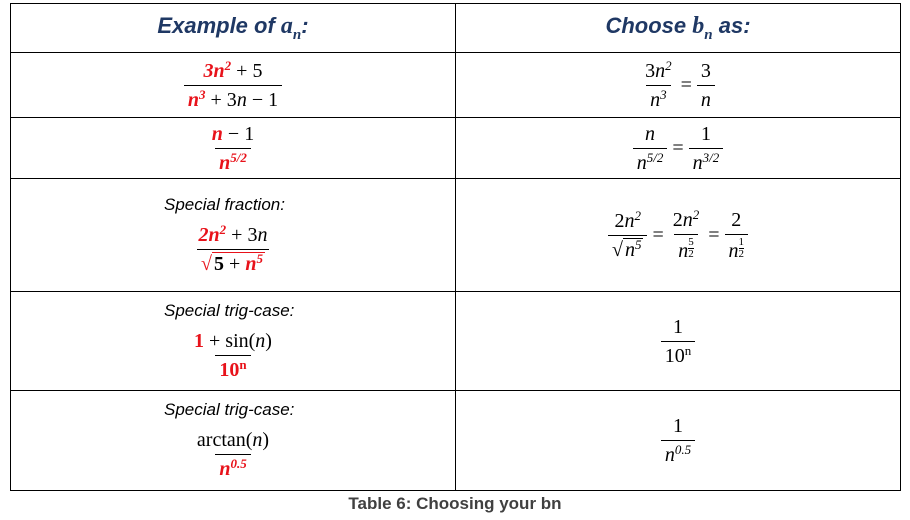 The height and width of the screenshot is (520, 910). Describe the element at coordinates (678, 440) in the screenshot. I see `choice-cell: 1 n0.5` at that location.